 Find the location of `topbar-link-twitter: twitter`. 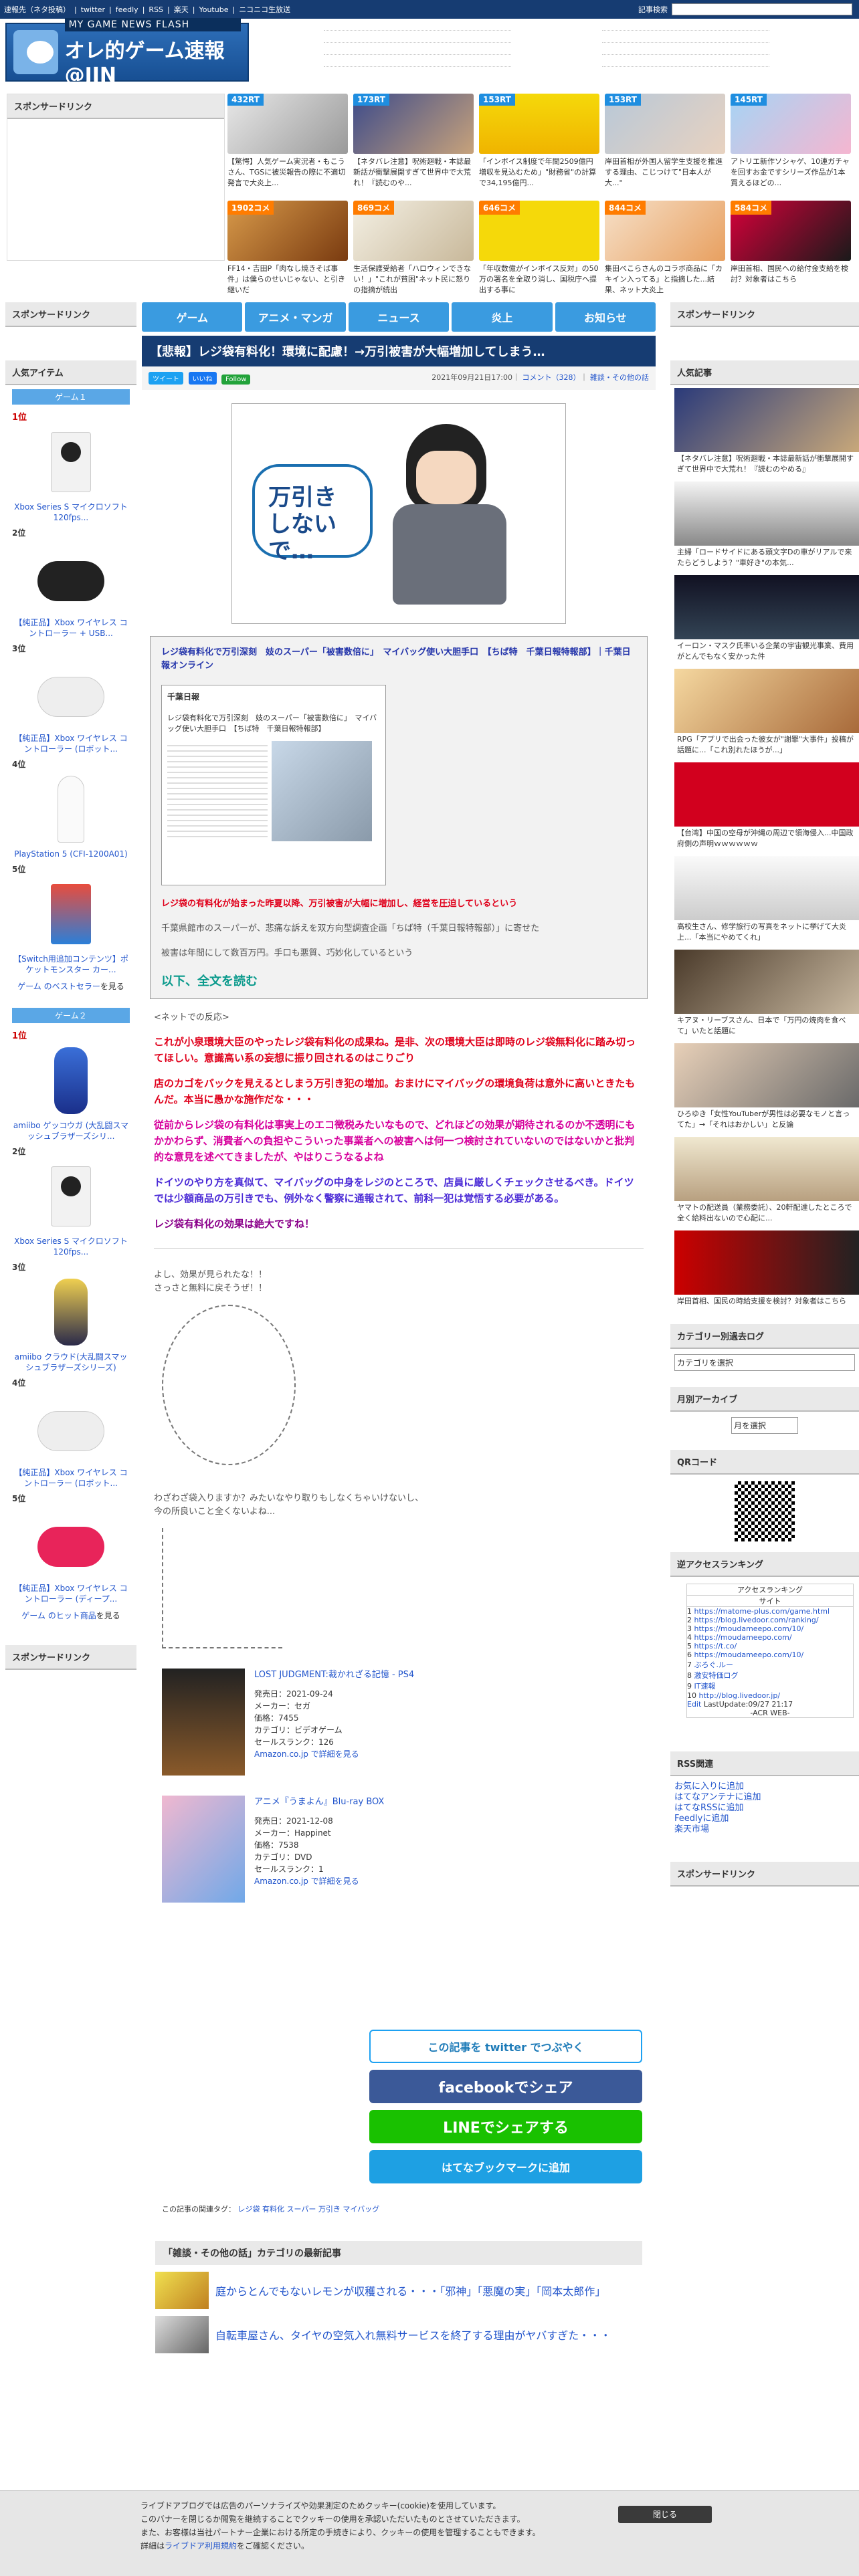

topbar-link-twitter: twitter is located at coordinates (93, 9).